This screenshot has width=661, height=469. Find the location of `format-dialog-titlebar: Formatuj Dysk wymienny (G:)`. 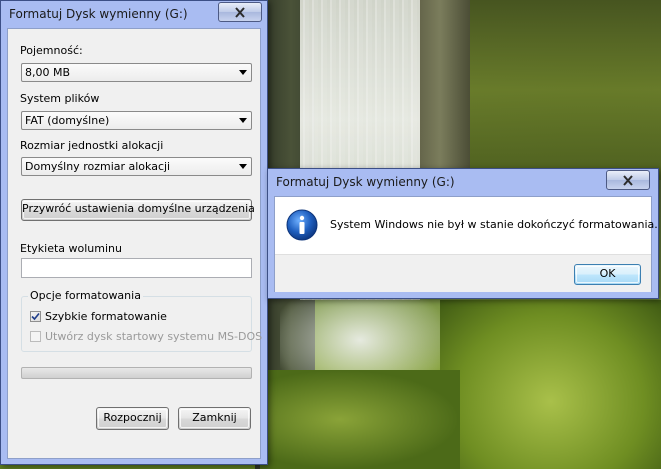

format-dialog-titlebar: Formatuj Dysk wymienny (G:) is located at coordinates (134, 14).